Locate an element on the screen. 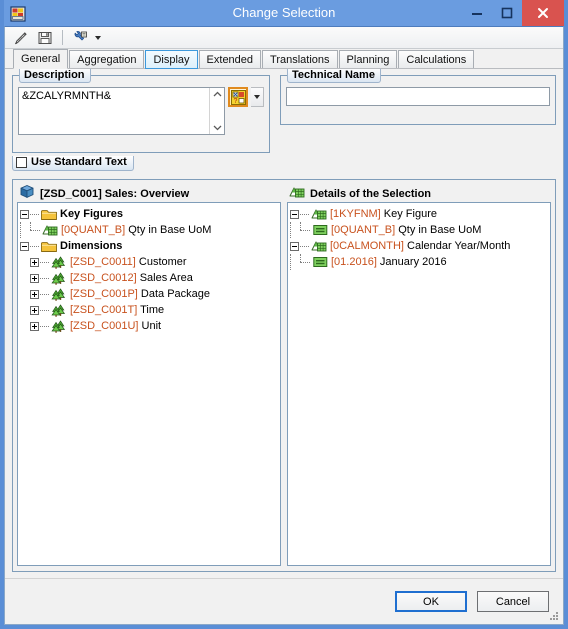 The height and width of the screenshot is (629, 568). tab-translations: Translations is located at coordinates (300, 59).